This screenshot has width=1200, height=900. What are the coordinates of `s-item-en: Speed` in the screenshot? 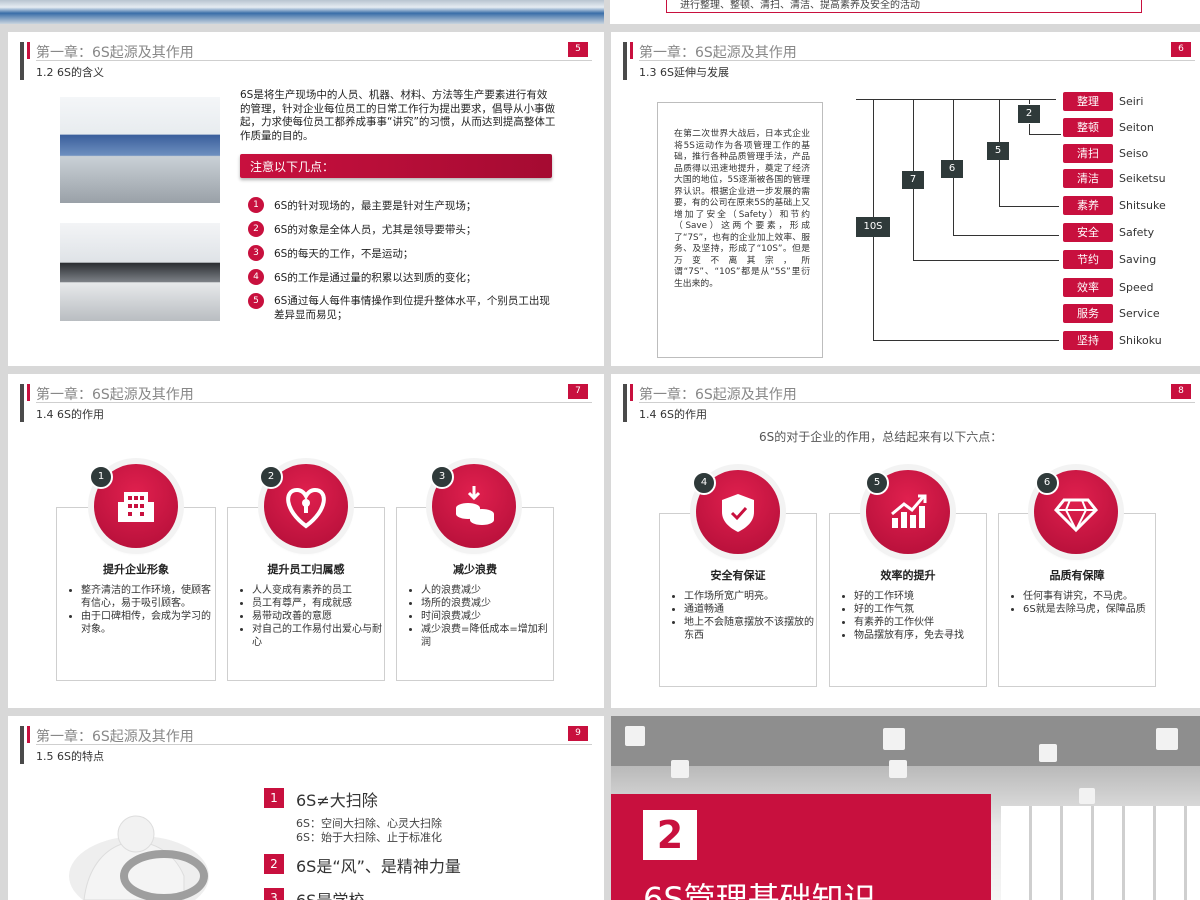 It's located at (1136, 287).